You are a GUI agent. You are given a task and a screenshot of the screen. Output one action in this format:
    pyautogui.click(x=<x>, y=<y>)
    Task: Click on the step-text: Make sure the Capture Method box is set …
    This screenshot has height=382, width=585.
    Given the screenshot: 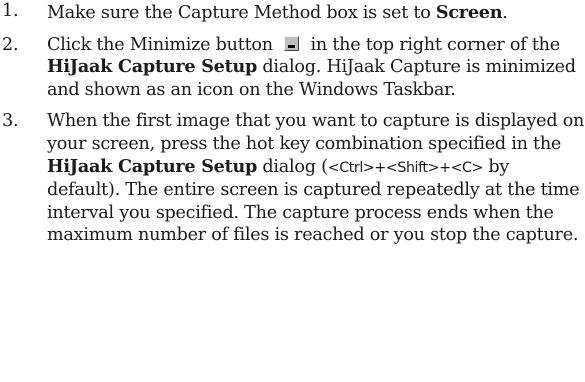 What is the action you would take?
    pyautogui.click(x=241, y=13)
    